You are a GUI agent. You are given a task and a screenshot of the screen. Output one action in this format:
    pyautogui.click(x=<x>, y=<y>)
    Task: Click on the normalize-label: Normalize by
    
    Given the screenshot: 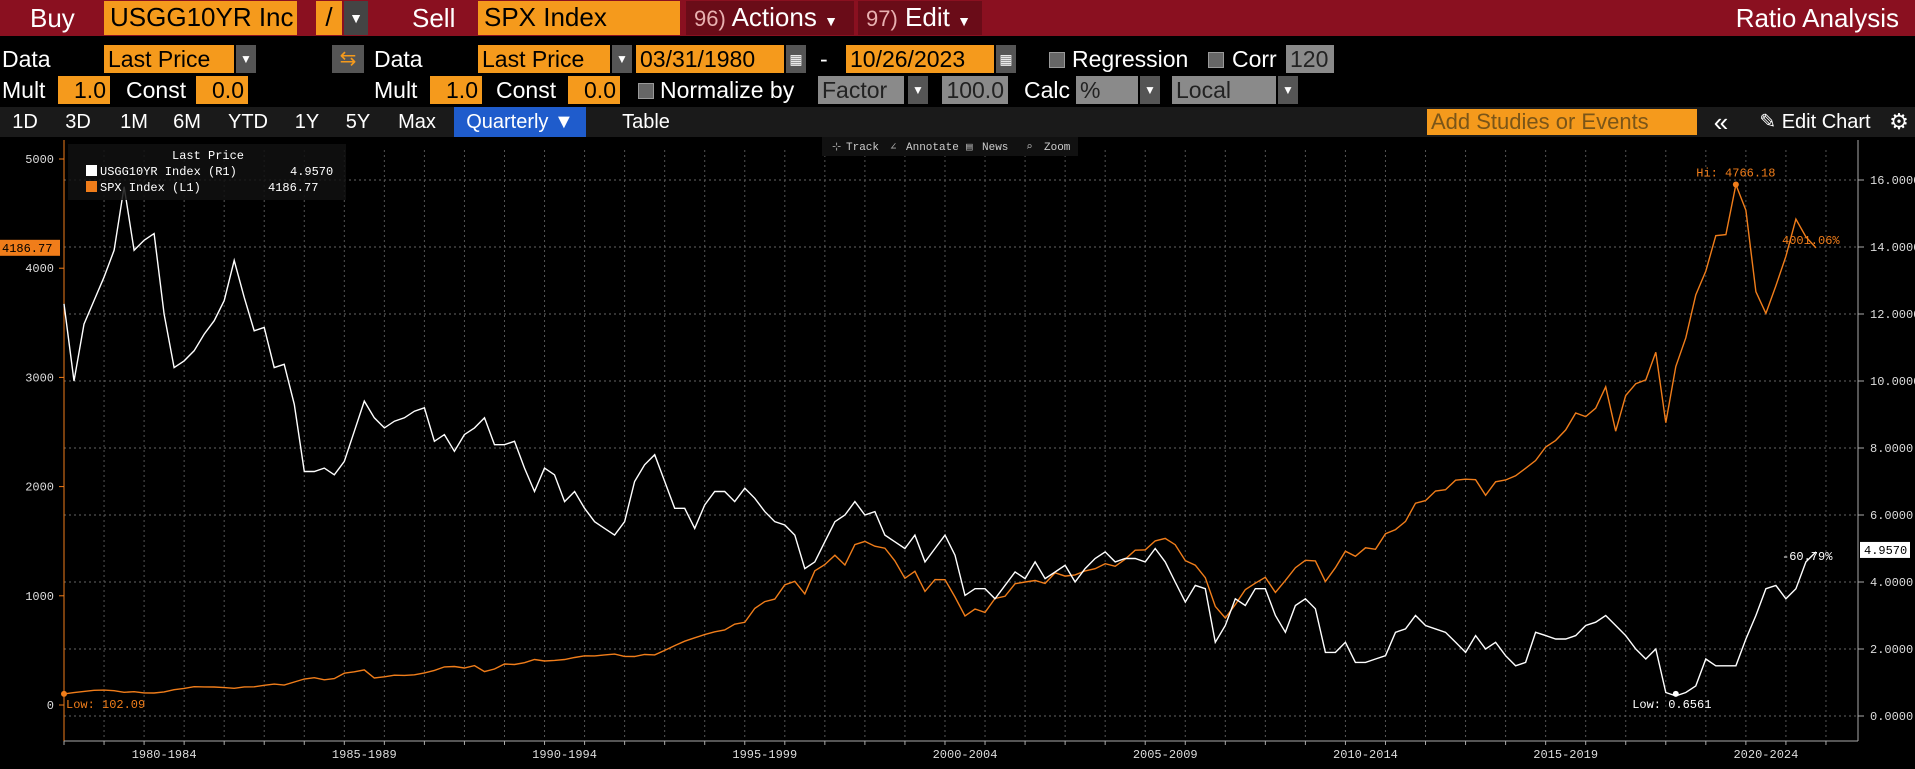 What is the action you would take?
    pyautogui.click(x=727, y=90)
    